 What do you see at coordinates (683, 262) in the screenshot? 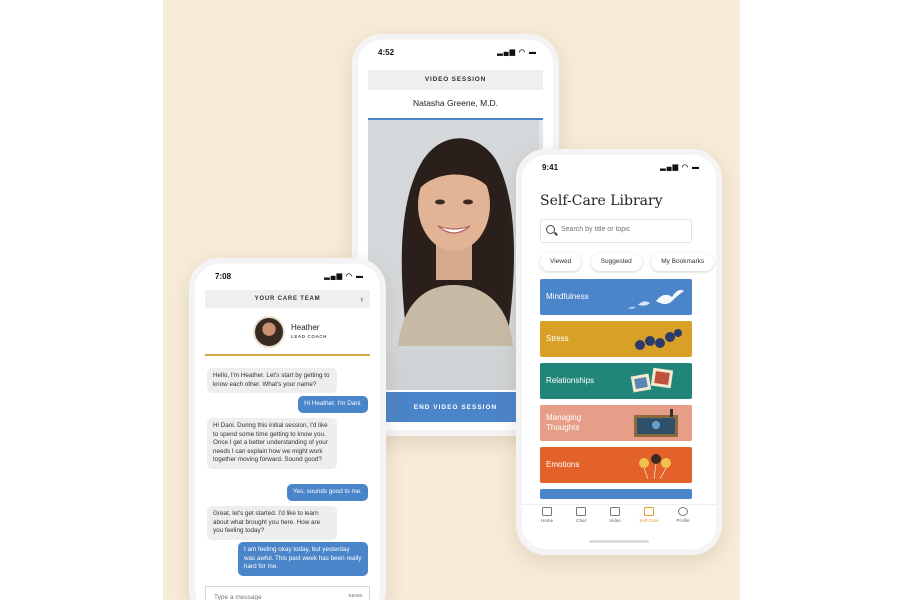
I see `filter-chip-bookmarks: My Bookmarks` at bounding box center [683, 262].